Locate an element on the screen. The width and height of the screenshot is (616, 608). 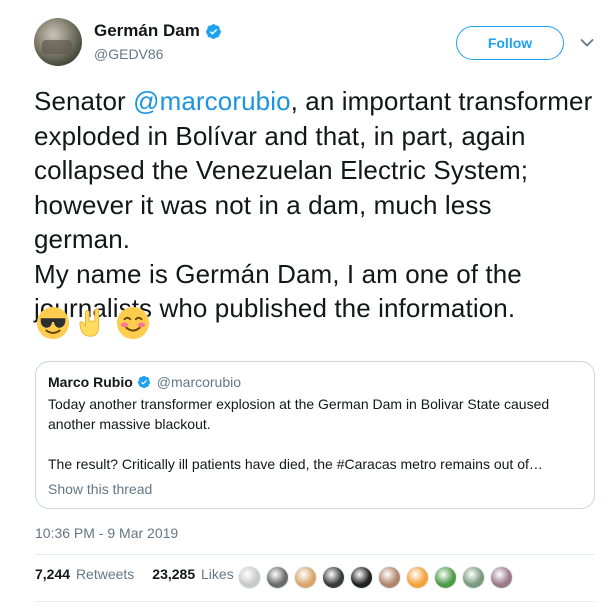
tweet-text-prefix: Senator is located at coordinates (84, 101).